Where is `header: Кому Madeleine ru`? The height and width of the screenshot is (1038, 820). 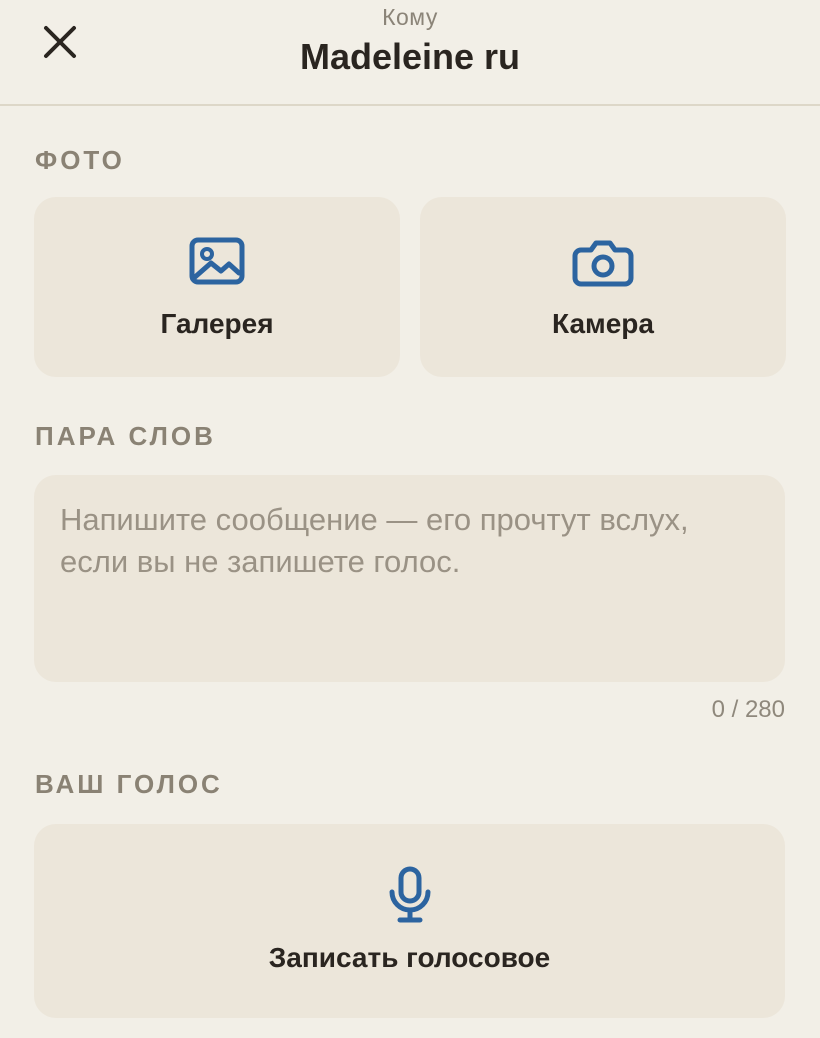
header: Кому Madeleine ru is located at coordinates (410, 53).